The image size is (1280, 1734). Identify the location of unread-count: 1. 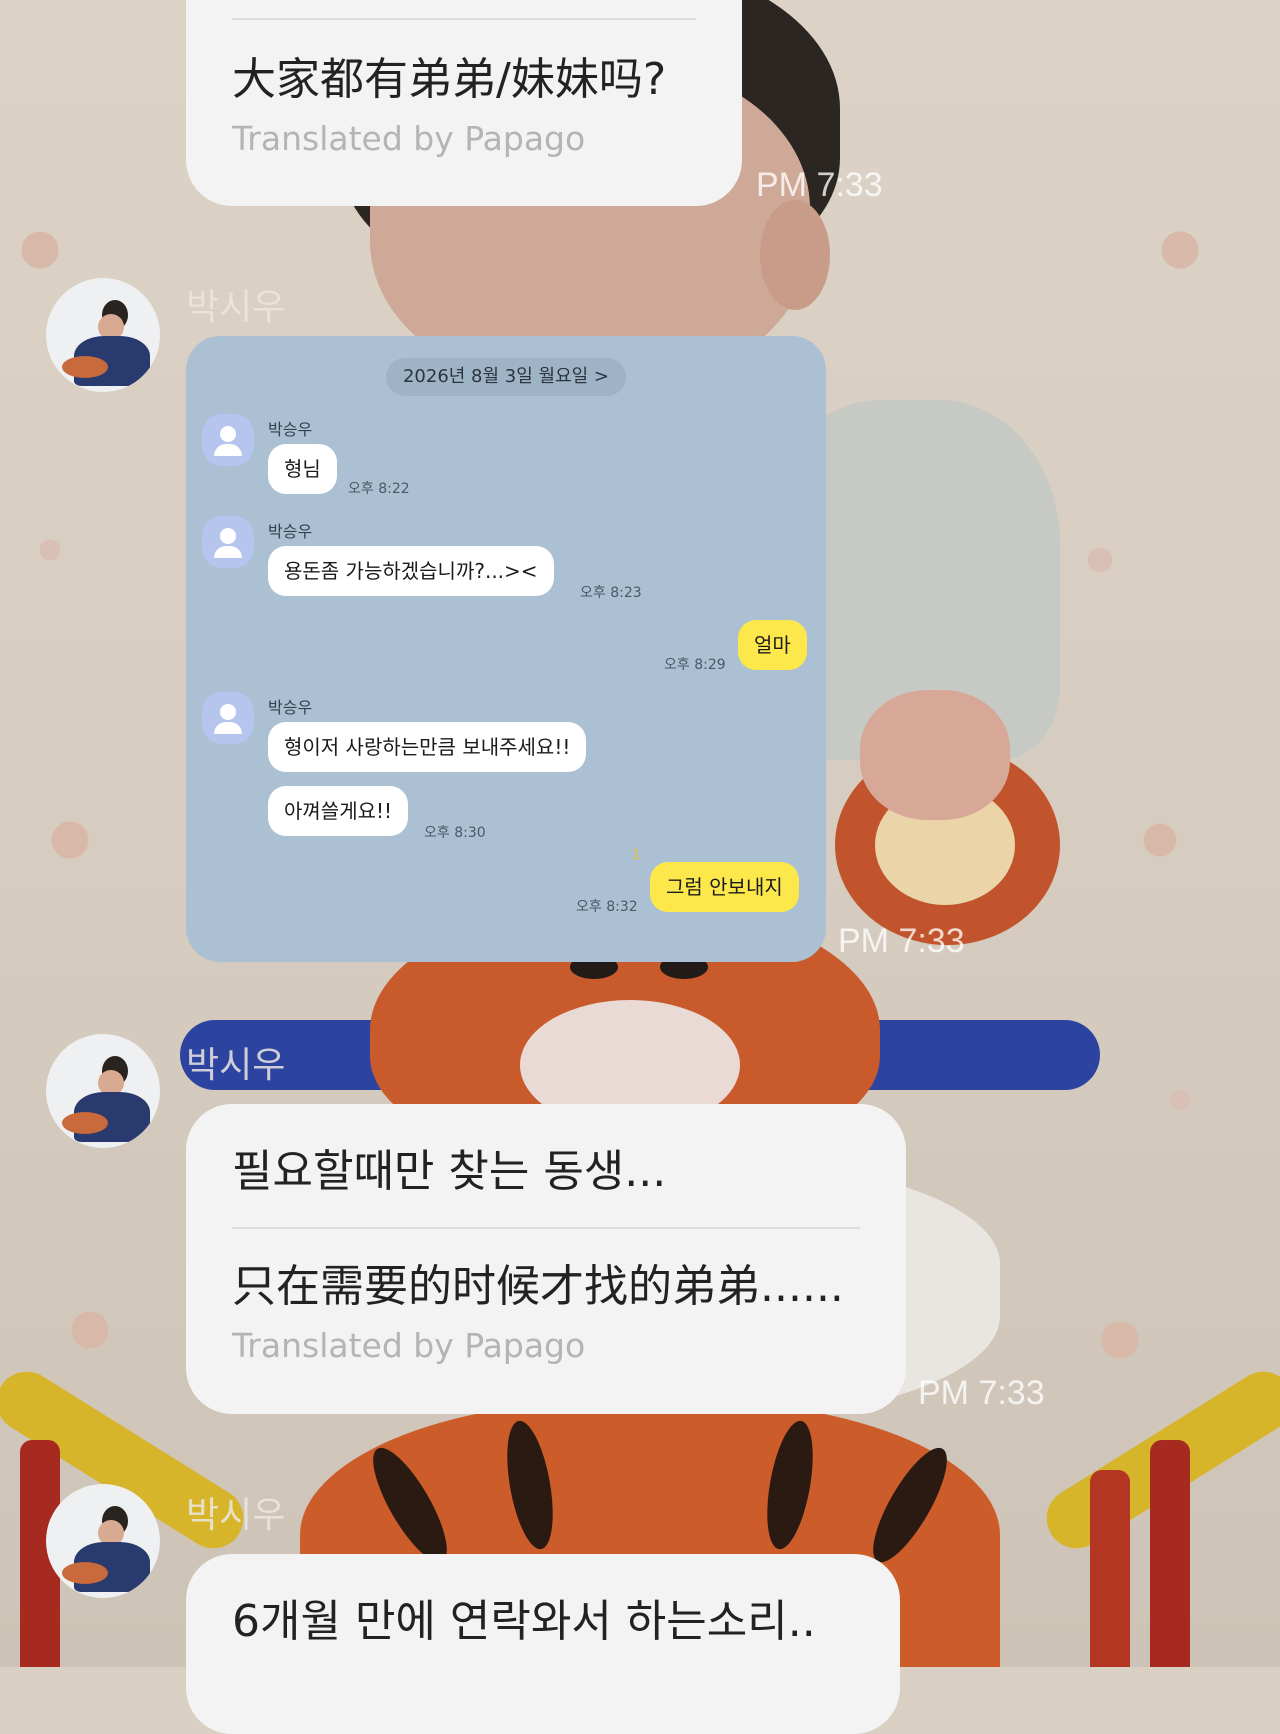
(636, 855).